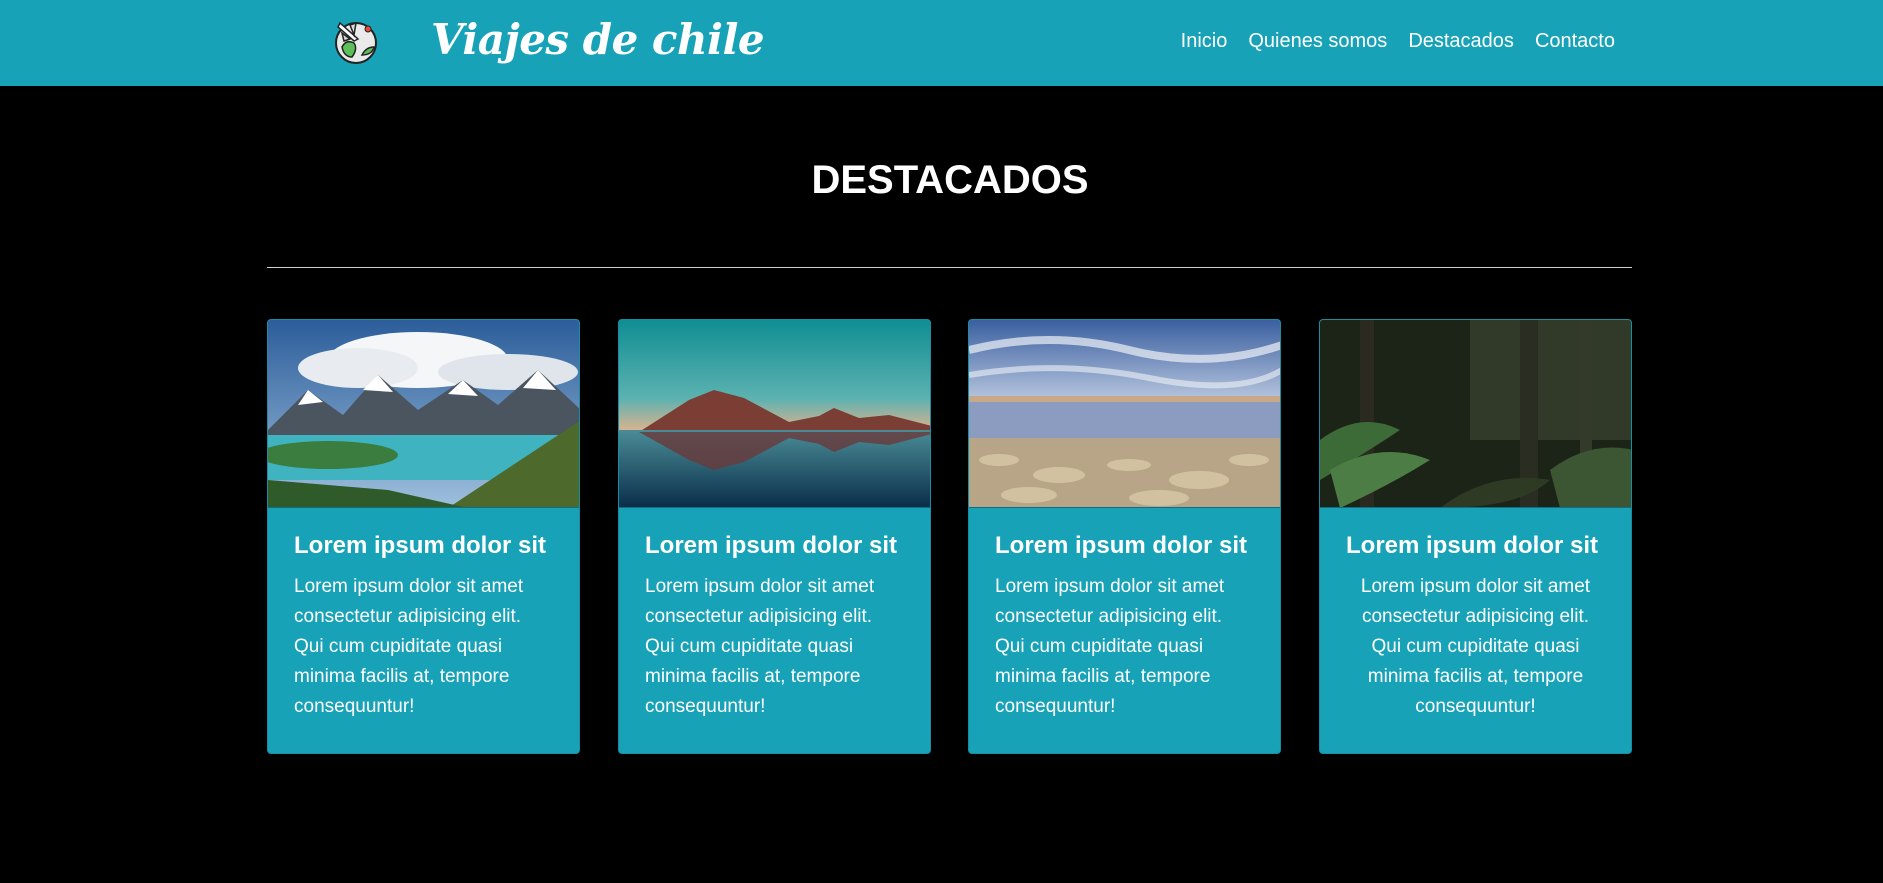  I want to click on forest-fern-image, so click(1475, 414).